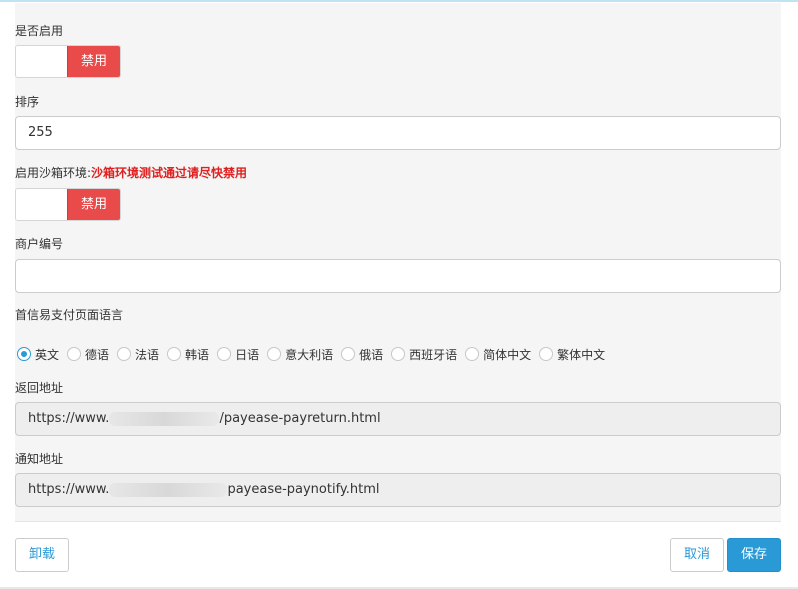  I want to click on sandbox-toggle-state: 禁用, so click(93, 204).